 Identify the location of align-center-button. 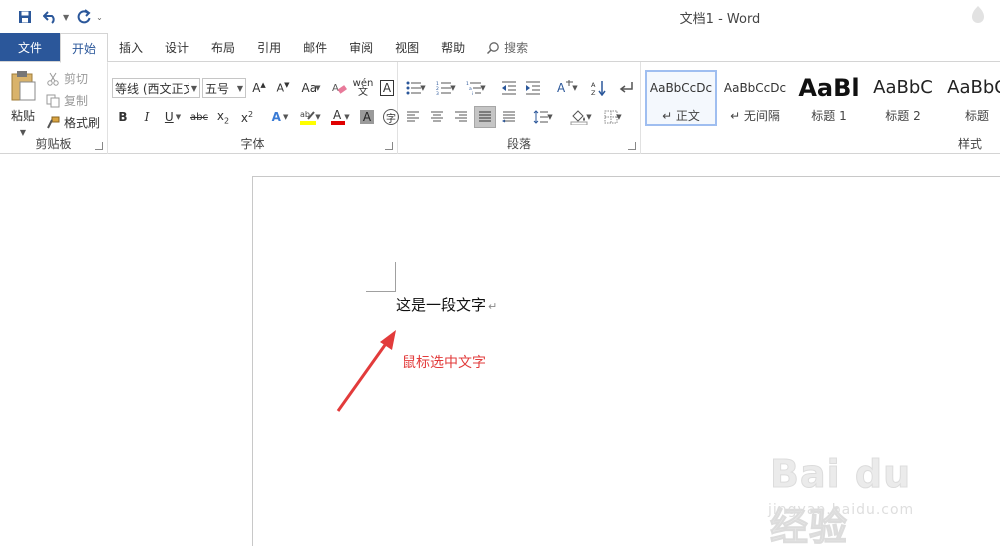
(437, 117).